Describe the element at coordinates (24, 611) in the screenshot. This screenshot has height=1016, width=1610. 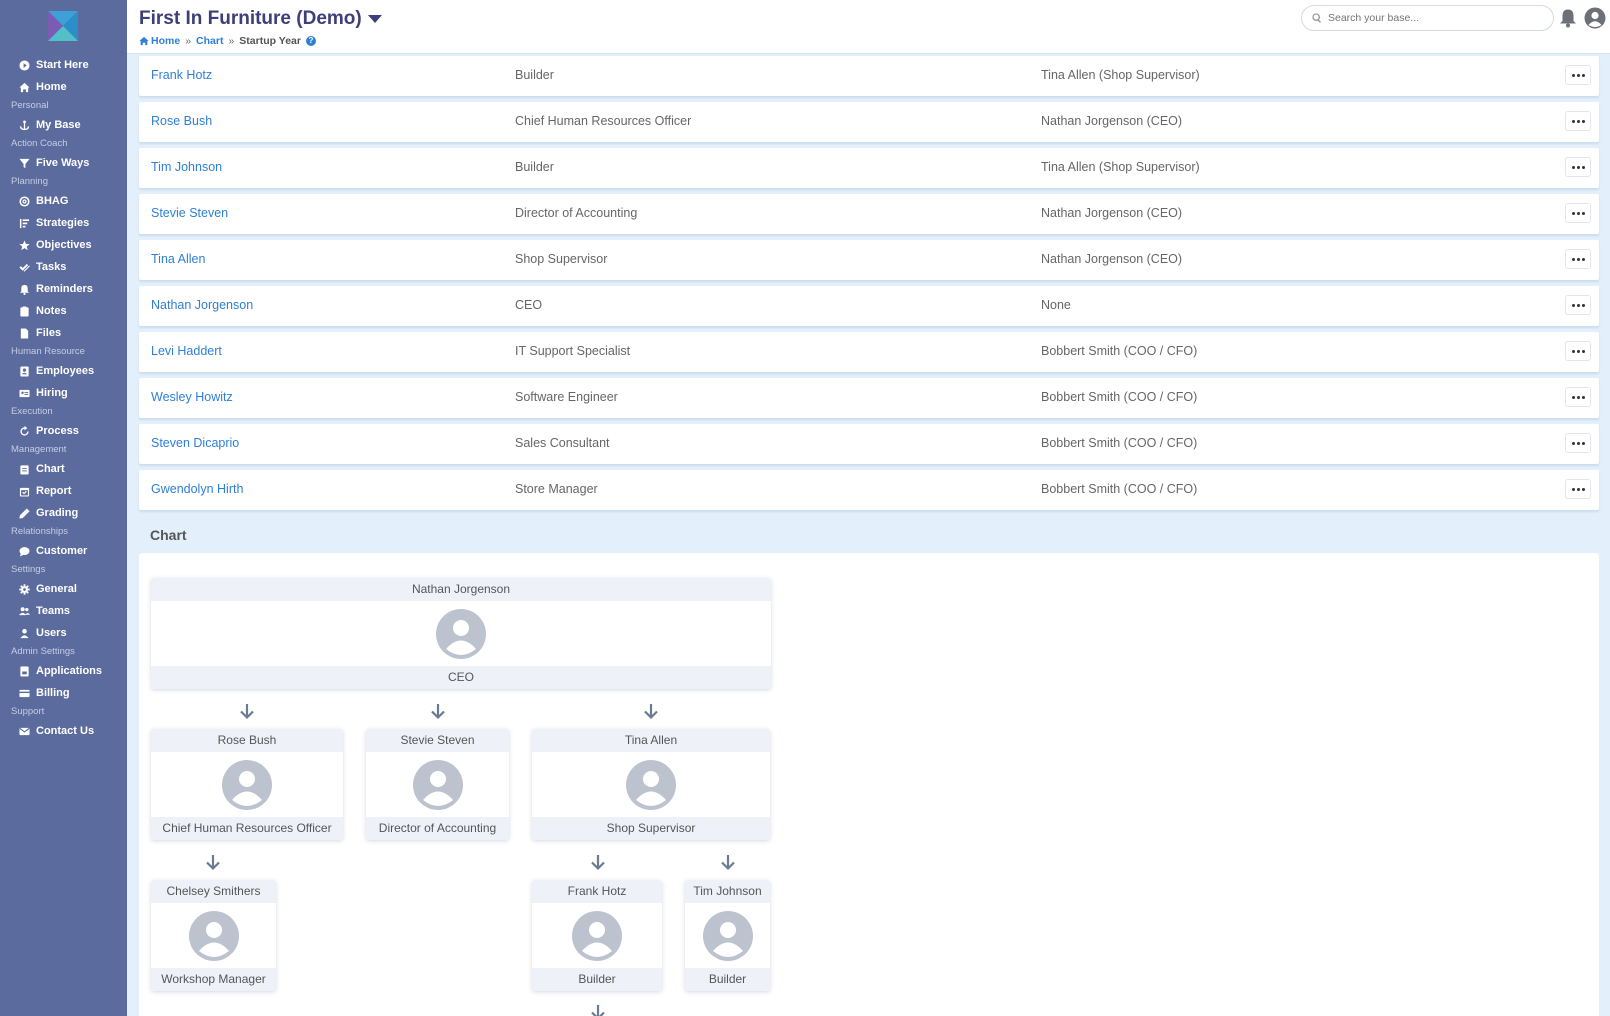
I see `users-icon` at that location.